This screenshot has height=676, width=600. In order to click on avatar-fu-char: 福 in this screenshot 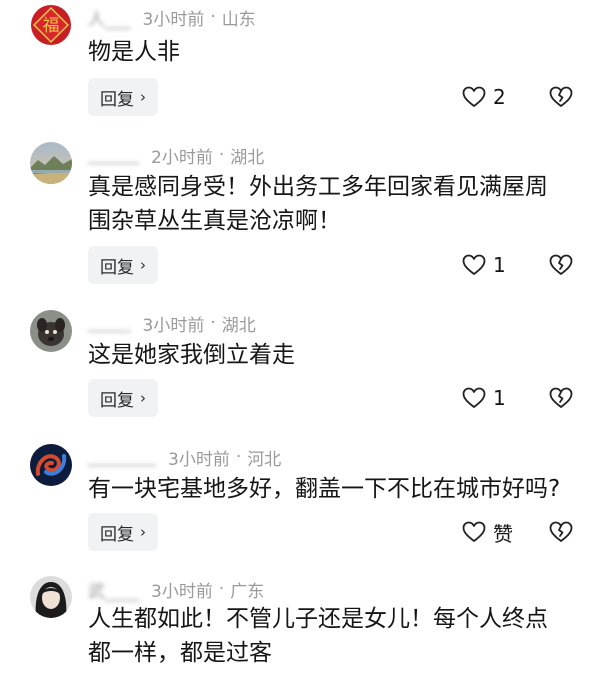, I will do `click(51, 26)`.